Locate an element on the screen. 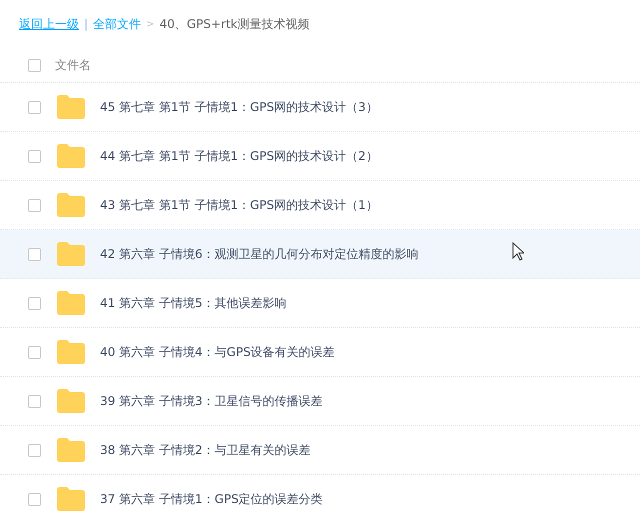 This screenshot has height=520, width=640. file-row: 39 第六章 子情境3：卫星信号的传播误差 is located at coordinates (320, 401).